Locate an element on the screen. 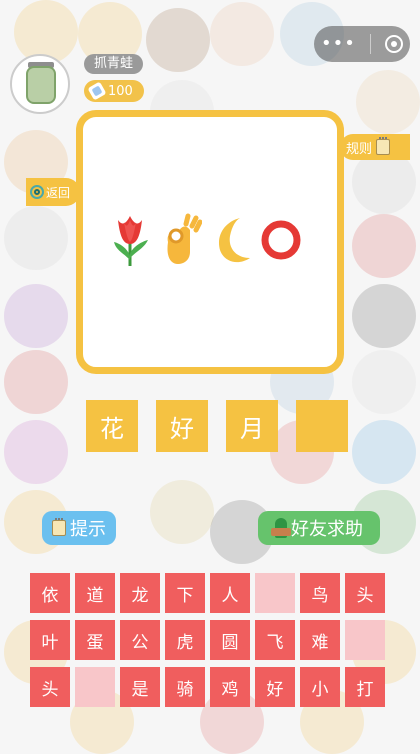  rules-label: 规则 is located at coordinates (359, 149).